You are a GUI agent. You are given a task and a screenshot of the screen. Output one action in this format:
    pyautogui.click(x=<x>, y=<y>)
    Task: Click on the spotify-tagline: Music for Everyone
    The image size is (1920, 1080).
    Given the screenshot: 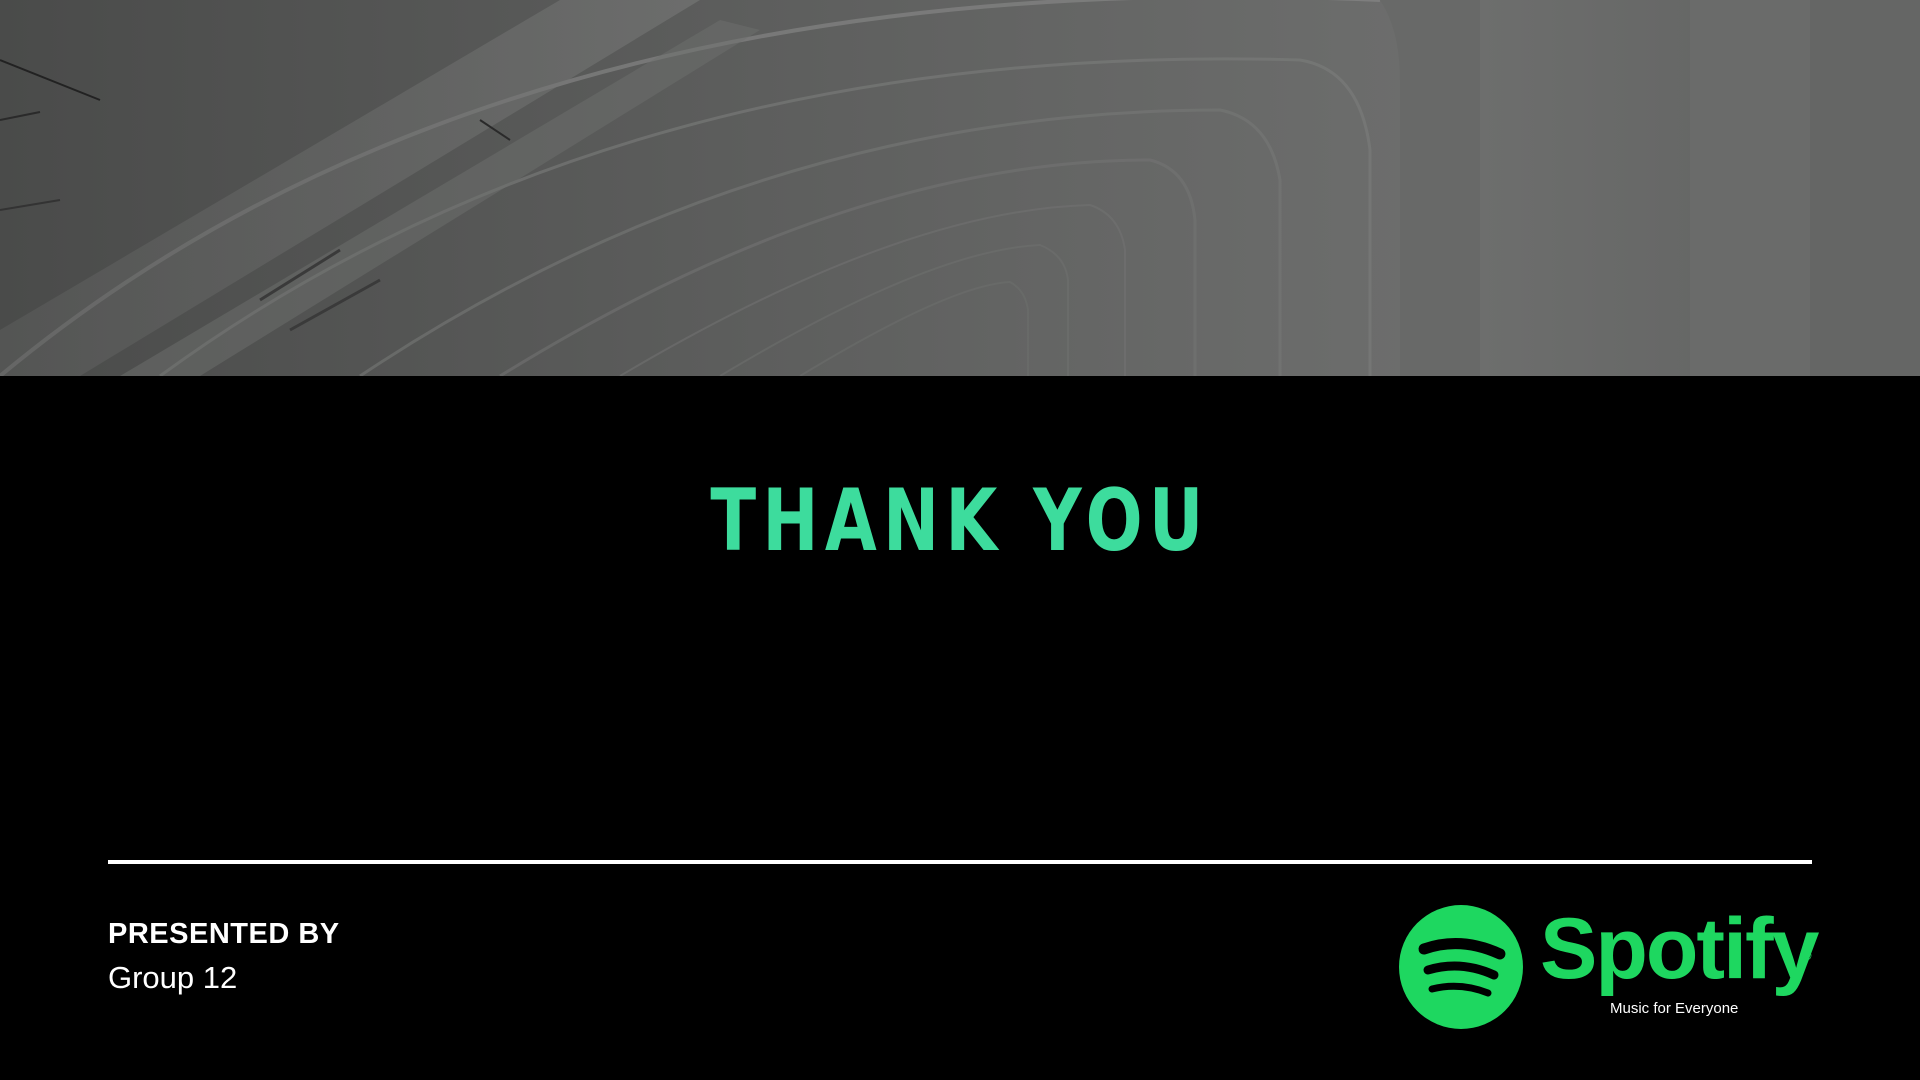 What is the action you would take?
    pyautogui.click(x=1674, y=1008)
    